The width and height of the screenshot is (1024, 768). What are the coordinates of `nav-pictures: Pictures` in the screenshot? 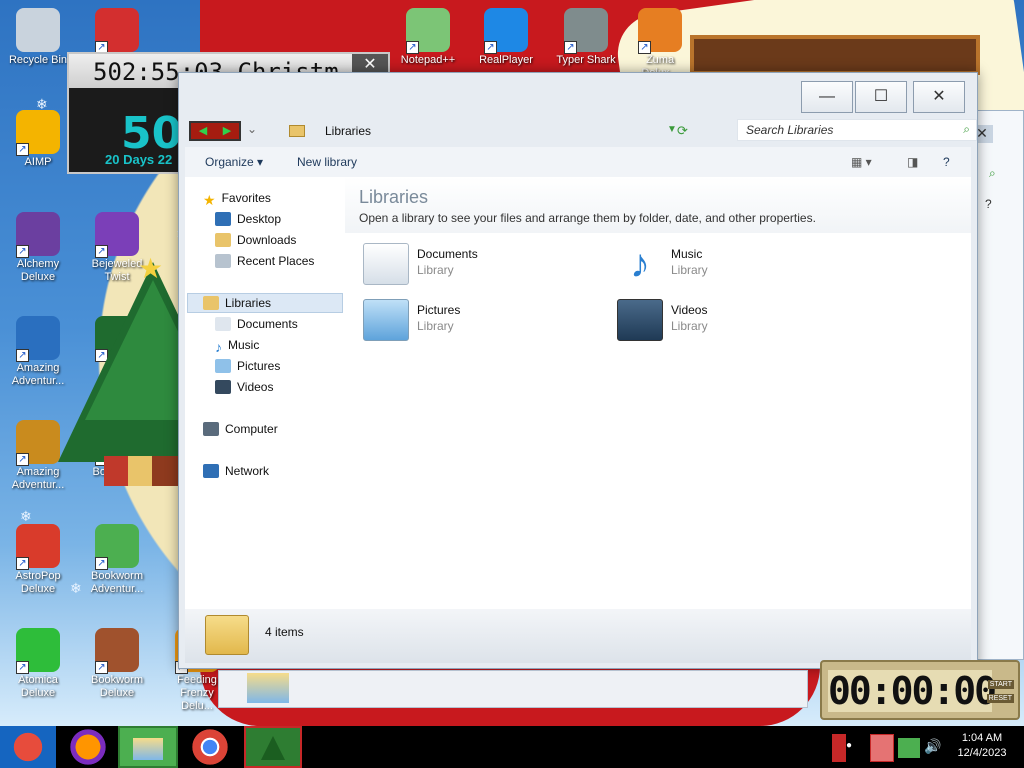 It's located at (247, 366).